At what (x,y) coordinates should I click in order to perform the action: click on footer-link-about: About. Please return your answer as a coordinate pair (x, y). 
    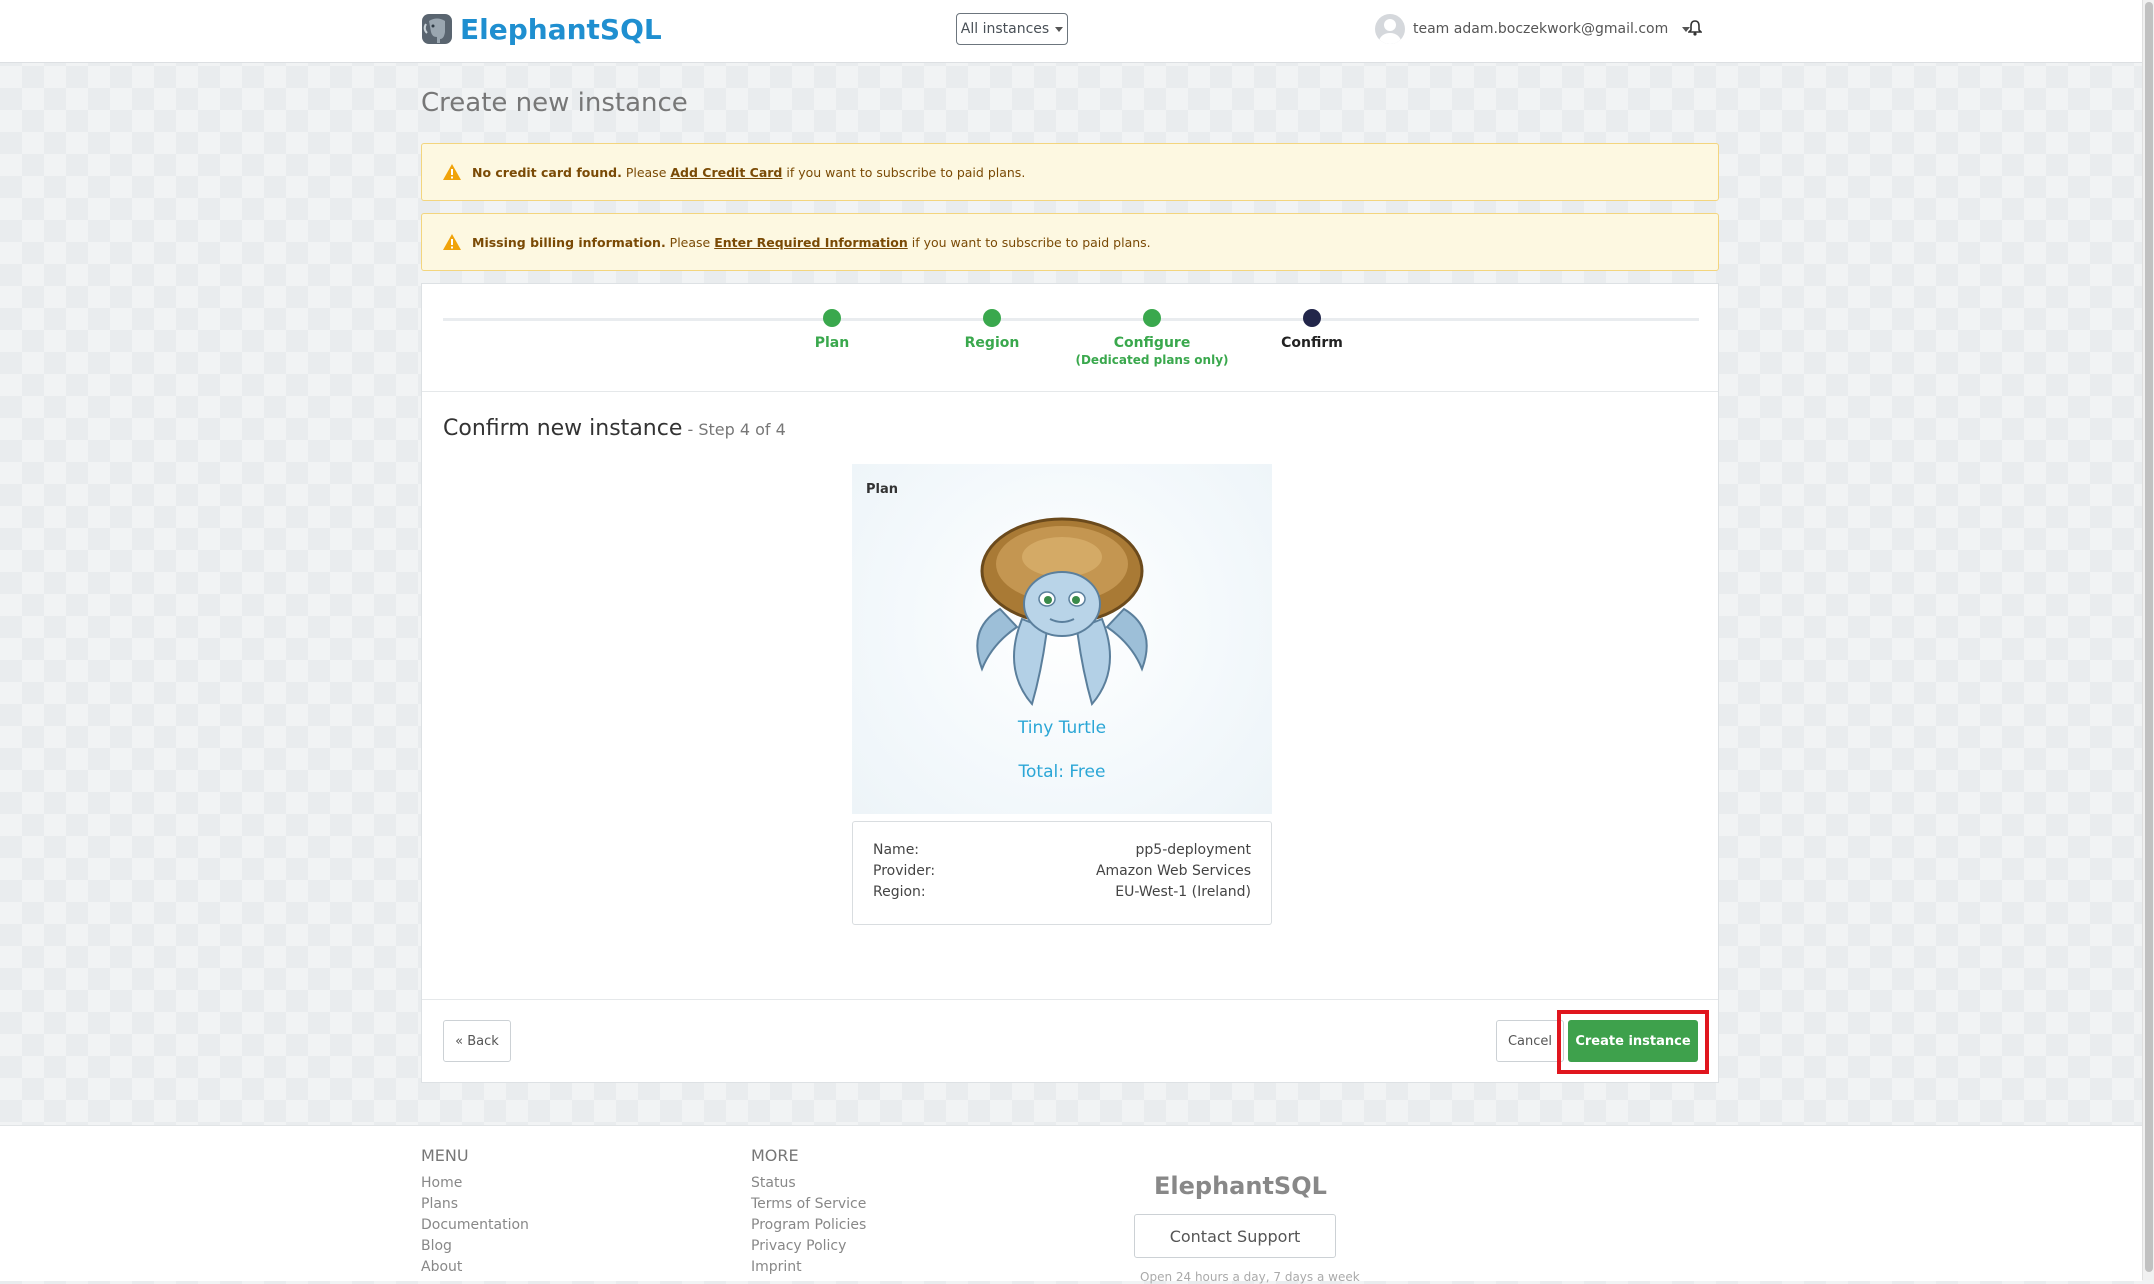
    Looking at the image, I should click on (475, 1267).